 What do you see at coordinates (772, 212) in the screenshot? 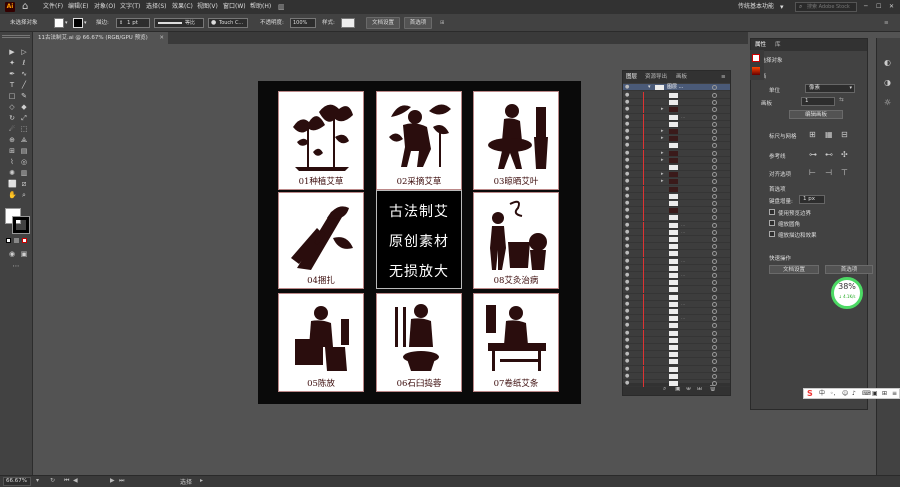
I see `preview-bounds-checkbox` at bounding box center [772, 212].